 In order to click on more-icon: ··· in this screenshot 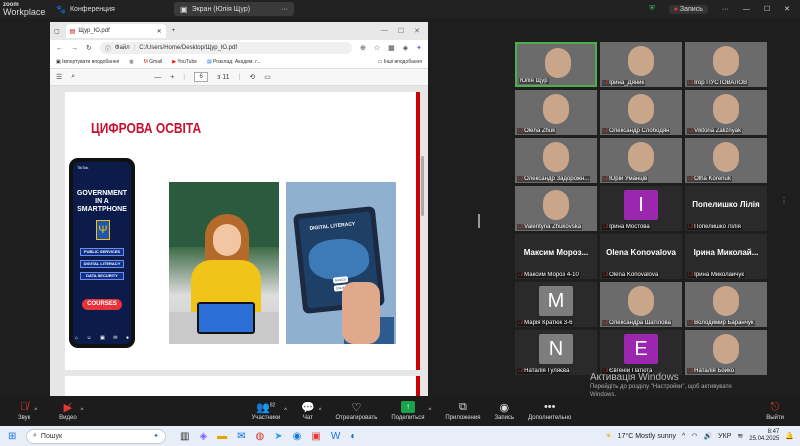, I will do `click(725, 9)`.